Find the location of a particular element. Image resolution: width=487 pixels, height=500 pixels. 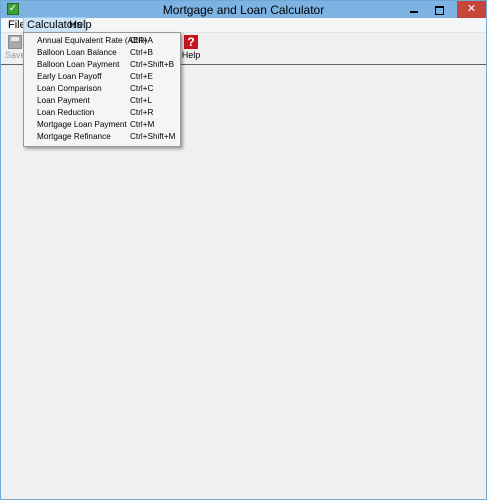

menu-item-shortcut: Ctrl+B is located at coordinates (141, 52).